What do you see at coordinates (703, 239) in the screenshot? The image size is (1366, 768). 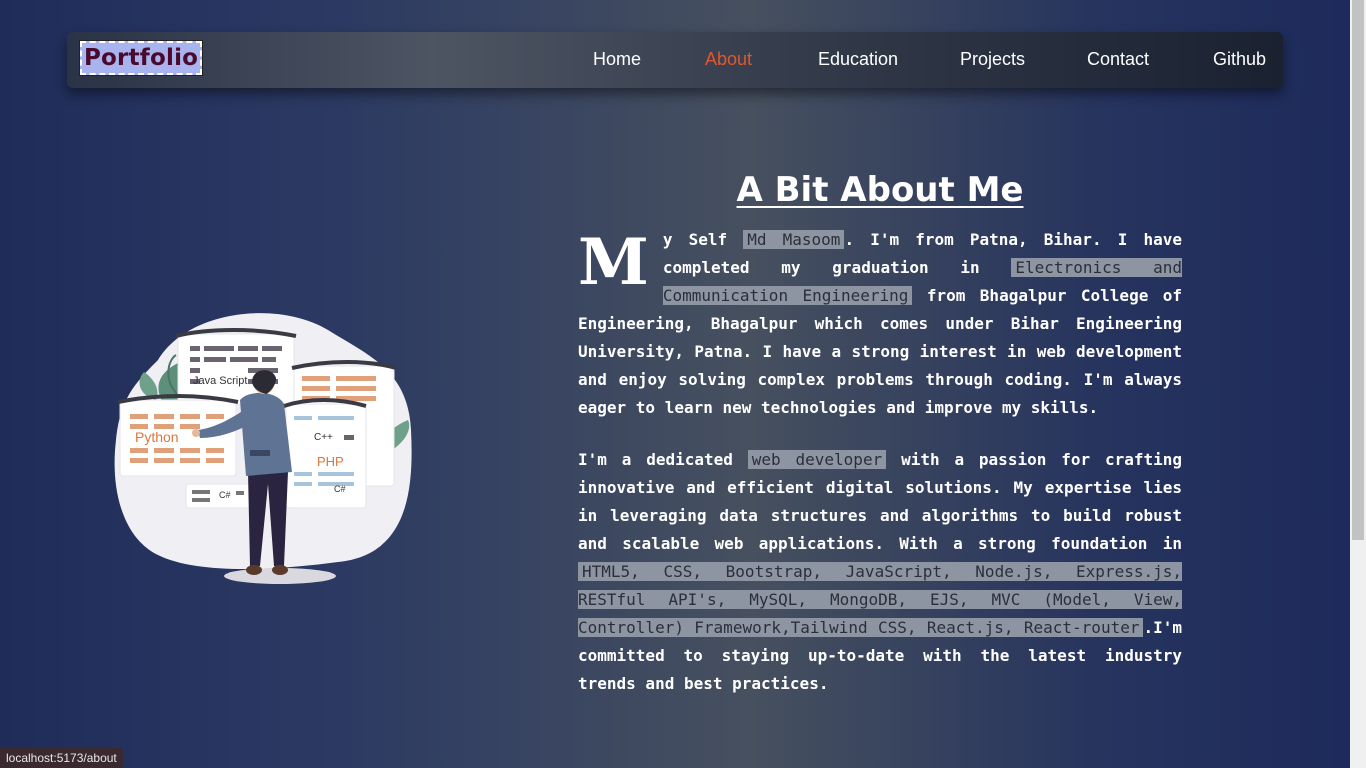 I see `p1-text-1: y Self` at bounding box center [703, 239].